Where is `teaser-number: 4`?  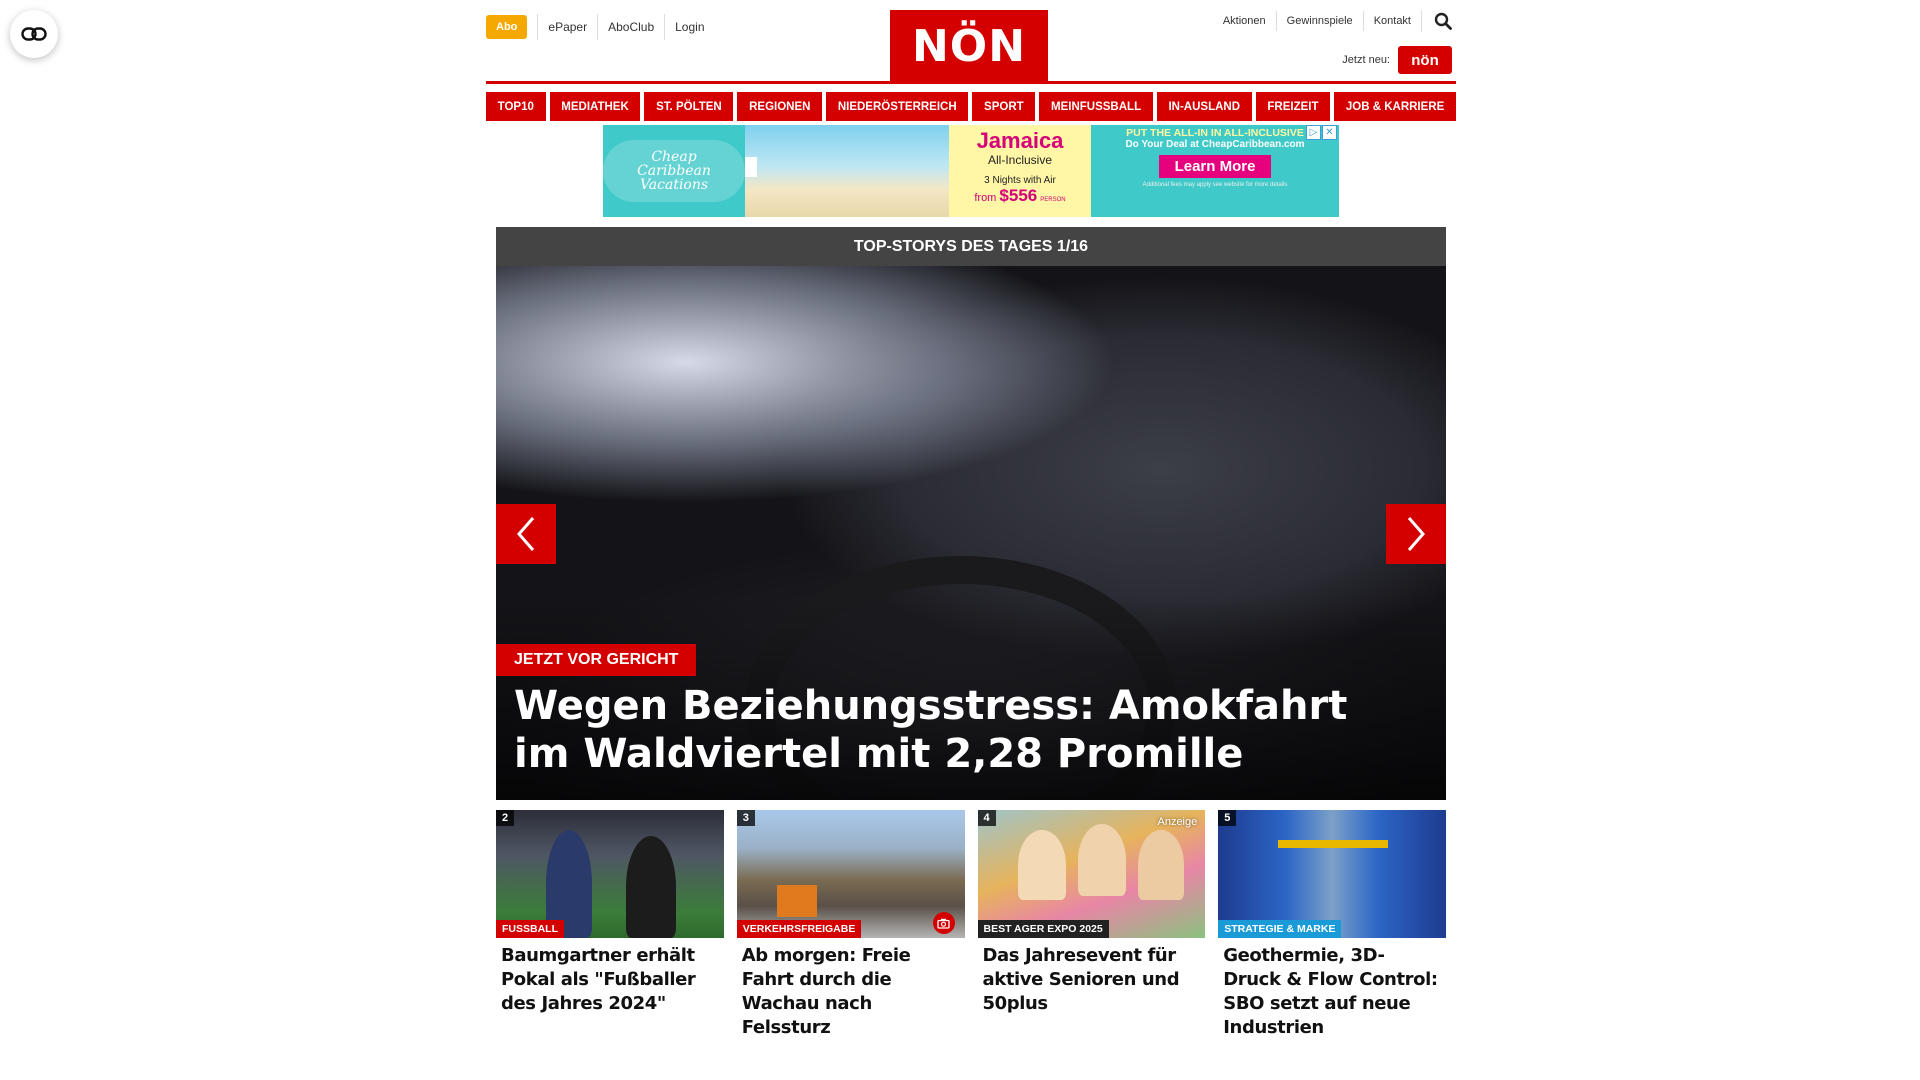
teaser-number: 4 is located at coordinates (986, 818).